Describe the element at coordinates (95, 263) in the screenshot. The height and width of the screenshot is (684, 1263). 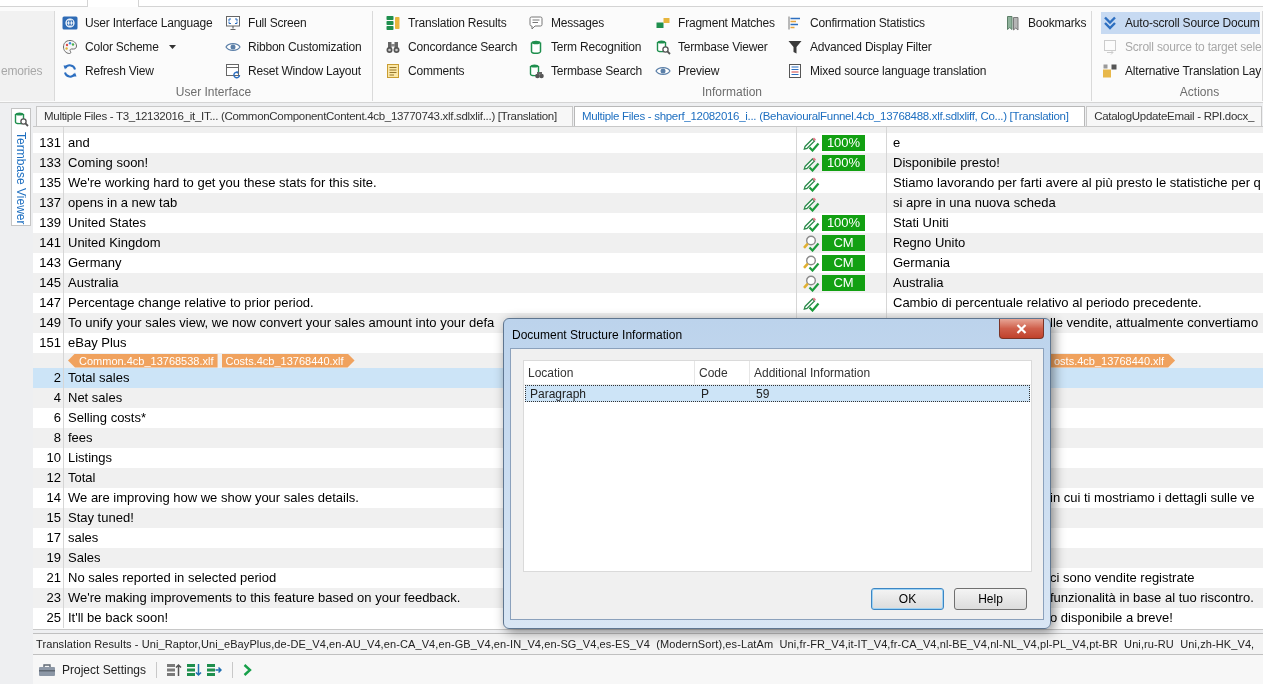
I see `source-text: Germany` at that location.